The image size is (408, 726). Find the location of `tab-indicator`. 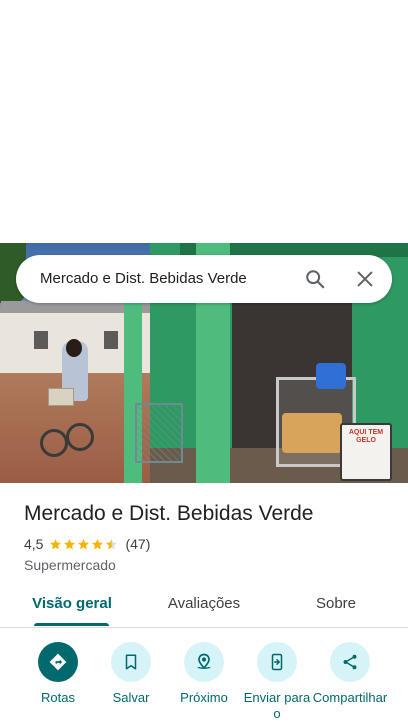

tab-indicator is located at coordinates (71, 624).